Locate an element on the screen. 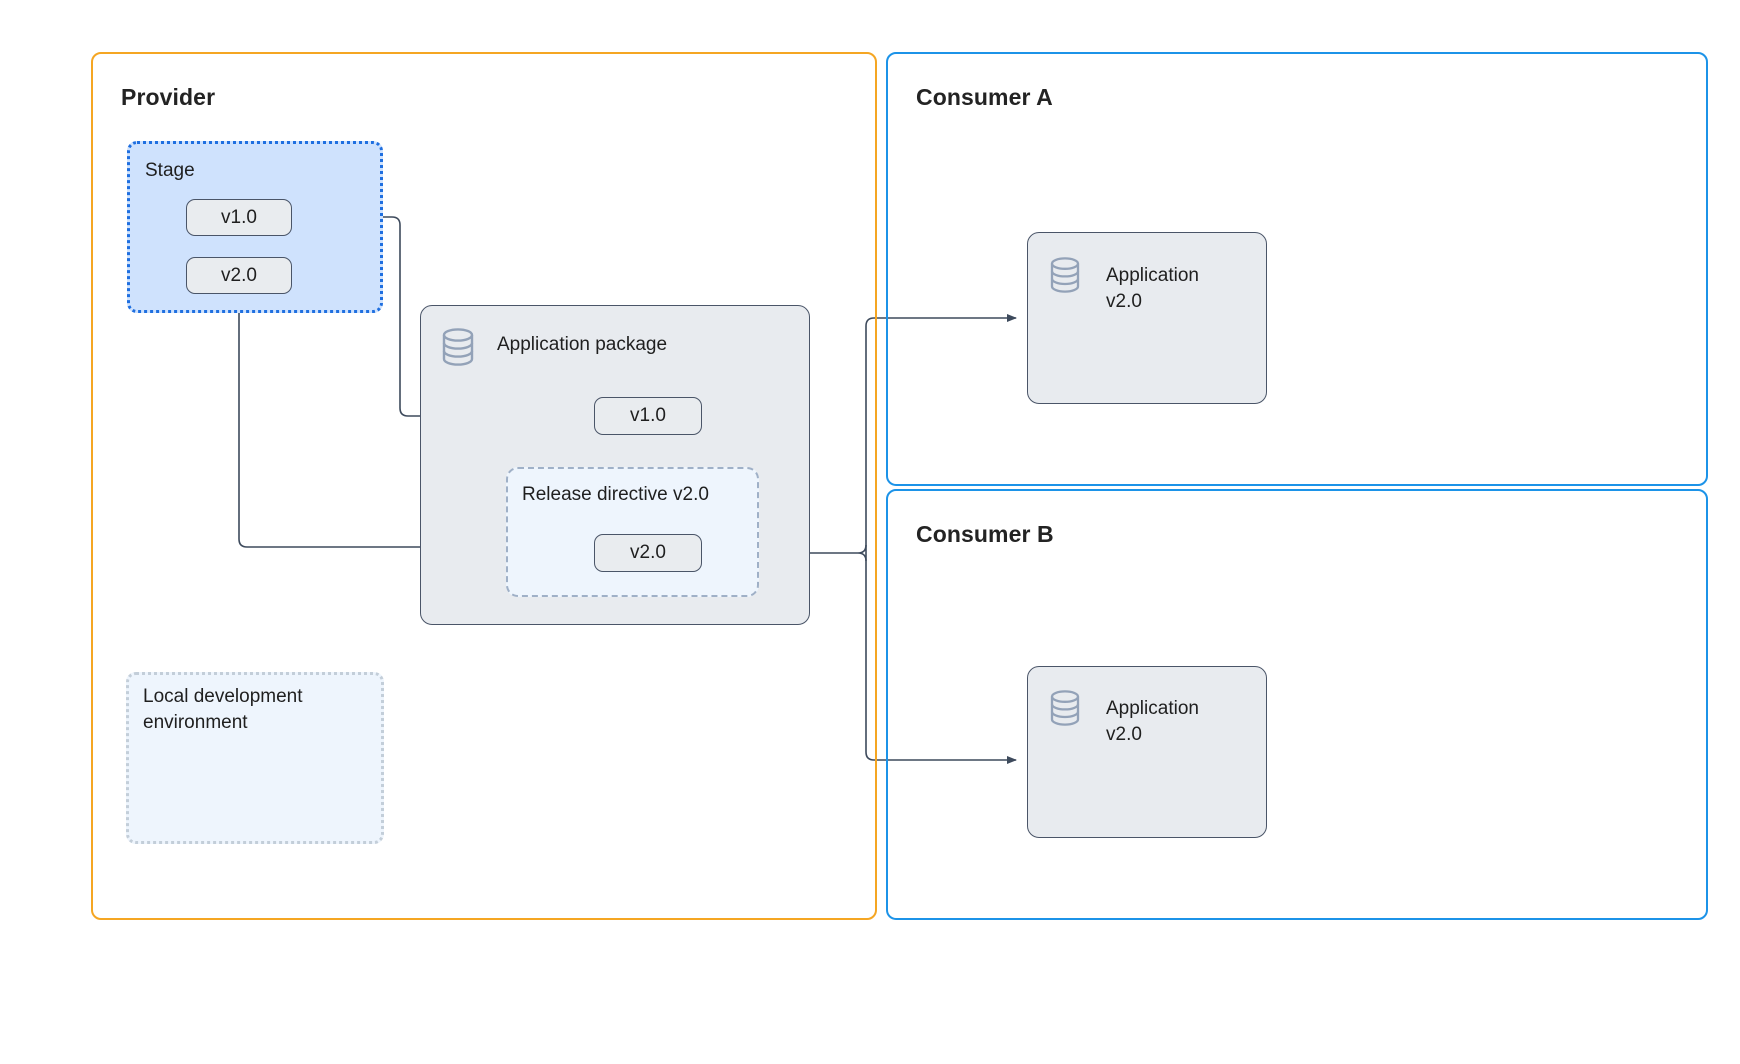 Image resolution: width=1740 pixels, height=1064 pixels. release-directive-version-v2: v2.0 is located at coordinates (648, 553).